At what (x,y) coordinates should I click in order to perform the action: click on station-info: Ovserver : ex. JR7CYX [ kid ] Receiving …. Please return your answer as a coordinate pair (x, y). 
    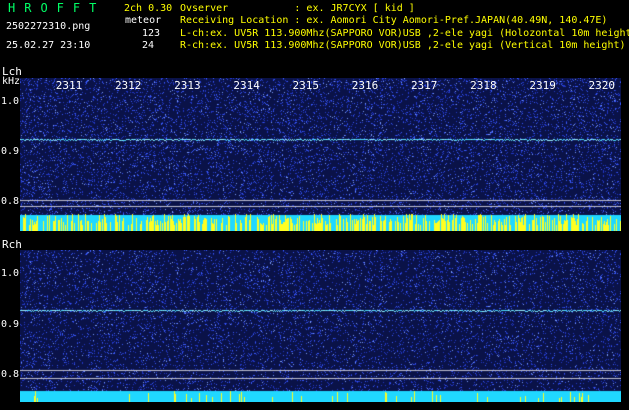
    Looking at the image, I should click on (404, 27).